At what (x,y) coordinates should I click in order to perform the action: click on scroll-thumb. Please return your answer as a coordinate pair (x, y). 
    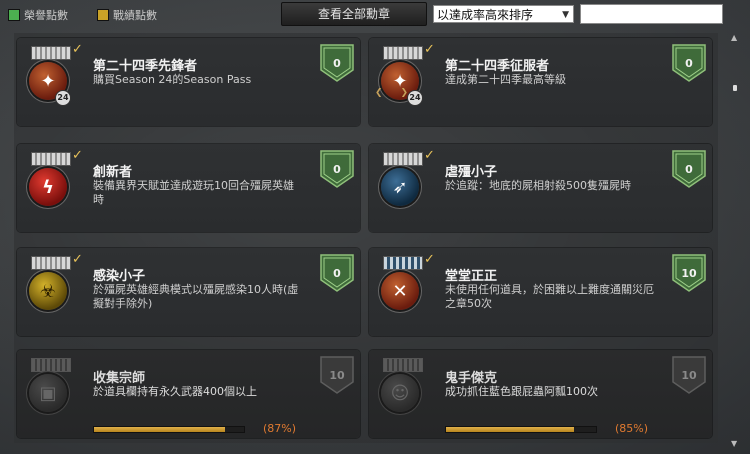
    Looking at the image, I should click on (735, 88).